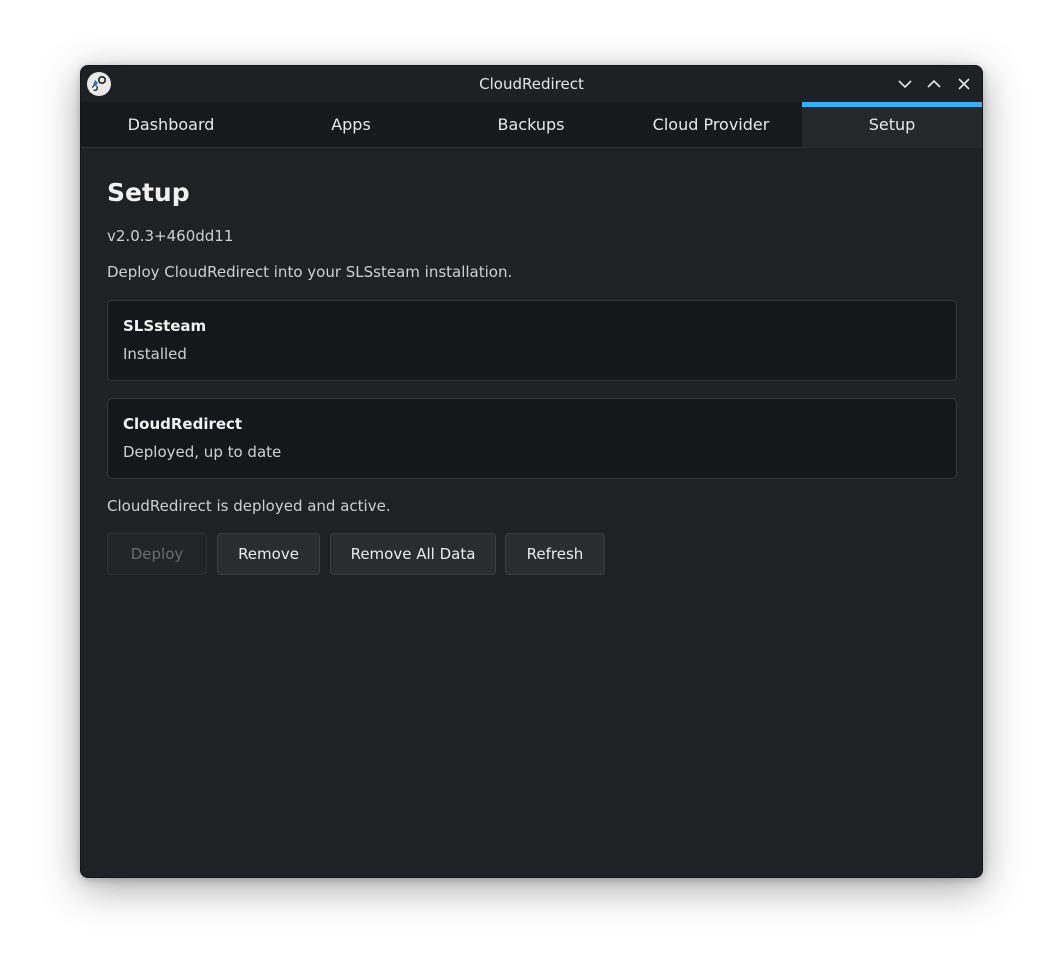  I want to click on remove-all-data-button: Remove All Data, so click(413, 554).